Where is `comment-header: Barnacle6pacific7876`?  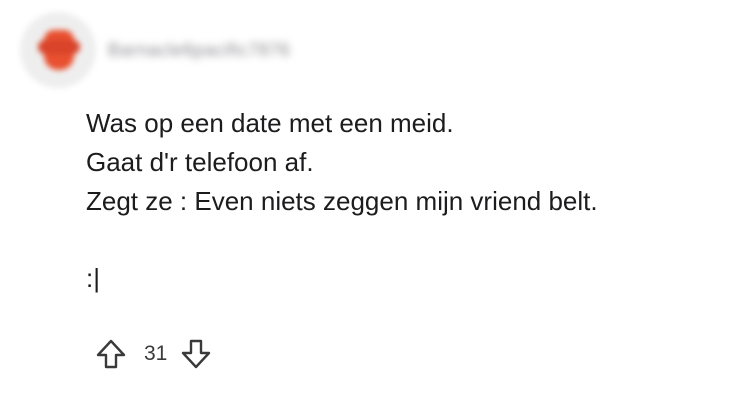 comment-header: Barnacle6pacific7876 is located at coordinates (155, 50).